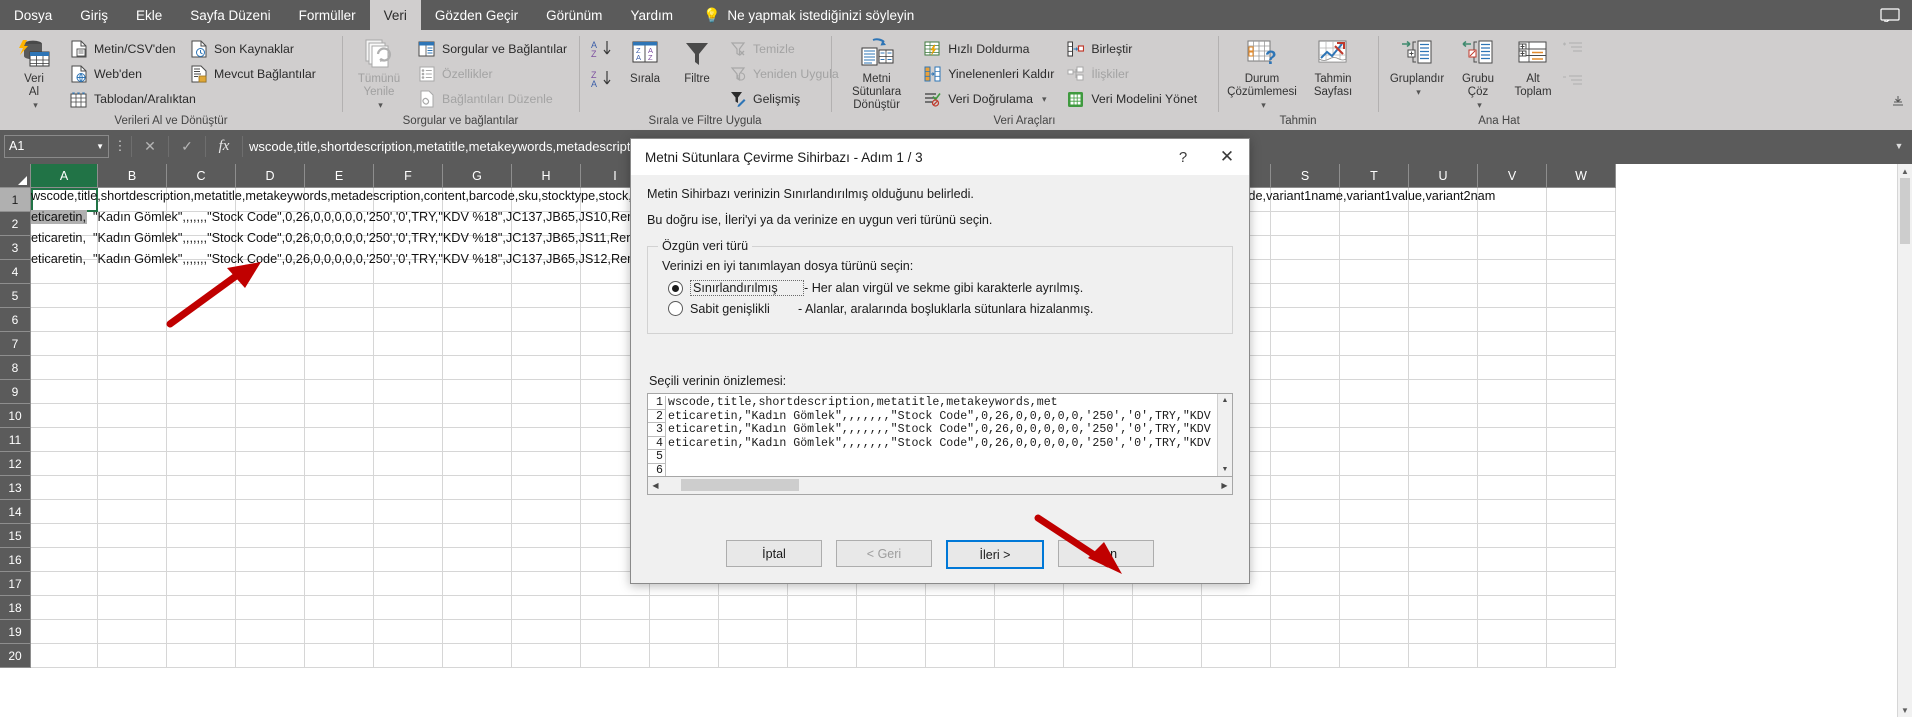 This screenshot has width=1912, height=717. What do you see at coordinates (130, 99) in the screenshot?
I see `from-table-range-button: Tablodan/Aralıktan` at bounding box center [130, 99].